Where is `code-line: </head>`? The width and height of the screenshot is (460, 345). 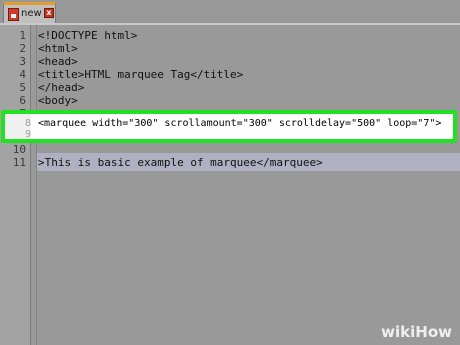
code-line: </head> is located at coordinates (61, 87).